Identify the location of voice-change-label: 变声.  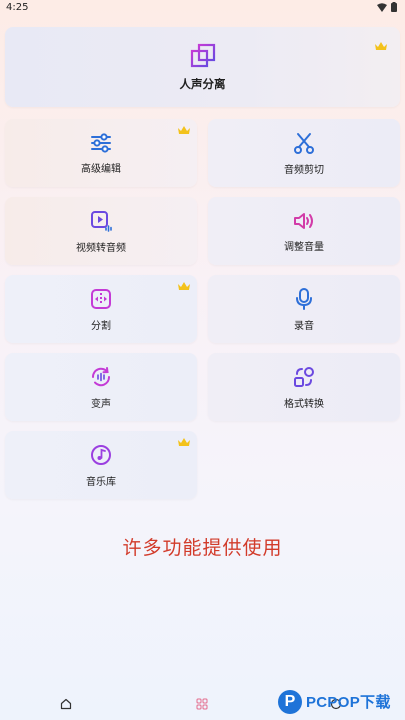
(101, 404).